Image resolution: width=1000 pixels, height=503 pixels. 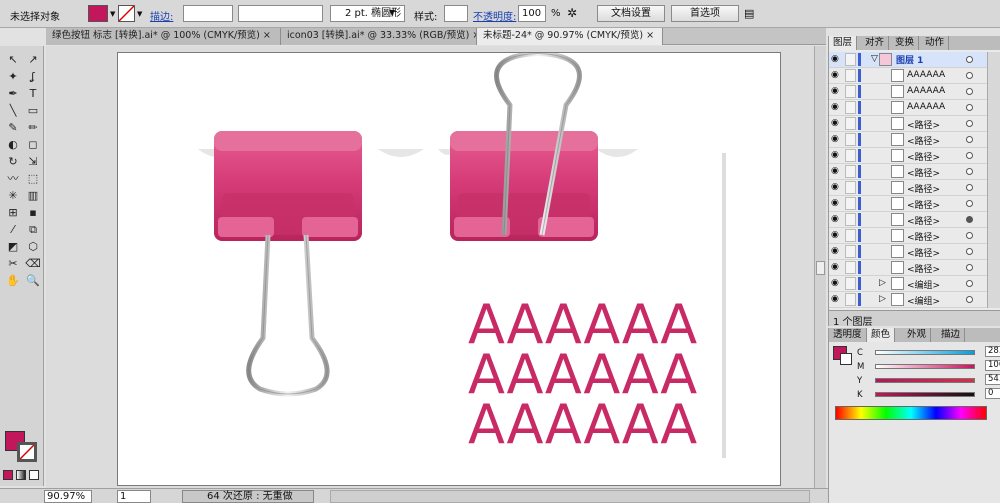 I want to click on black-slider, so click(x=925, y=394).